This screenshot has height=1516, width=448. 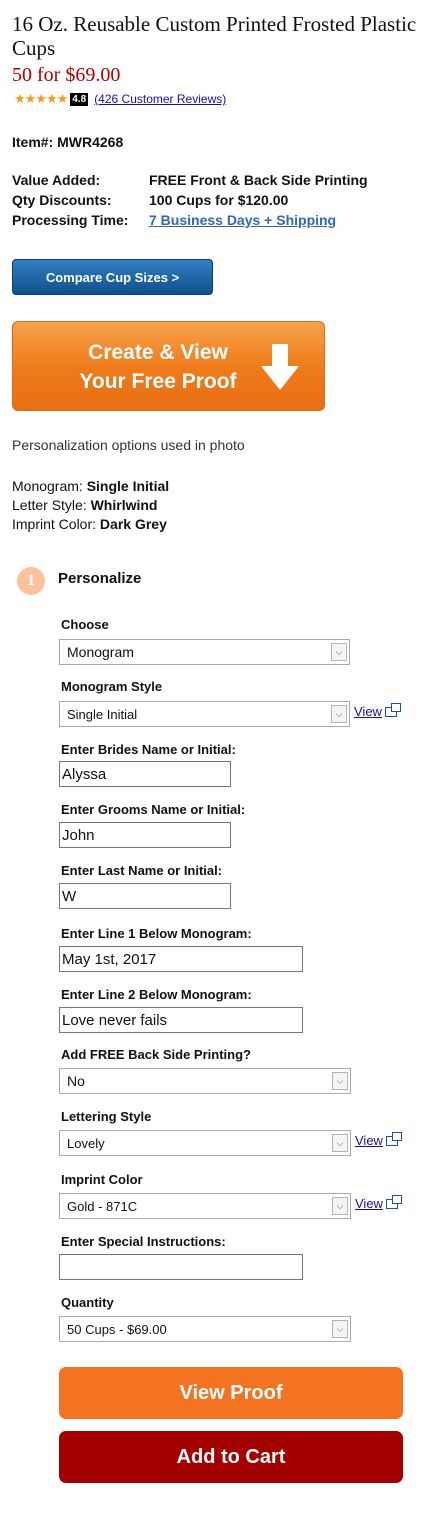 What do you see at coordinates (100, 578) in the screenshot?
I see `step-title: Personalize` at bounding box center [100, 578].